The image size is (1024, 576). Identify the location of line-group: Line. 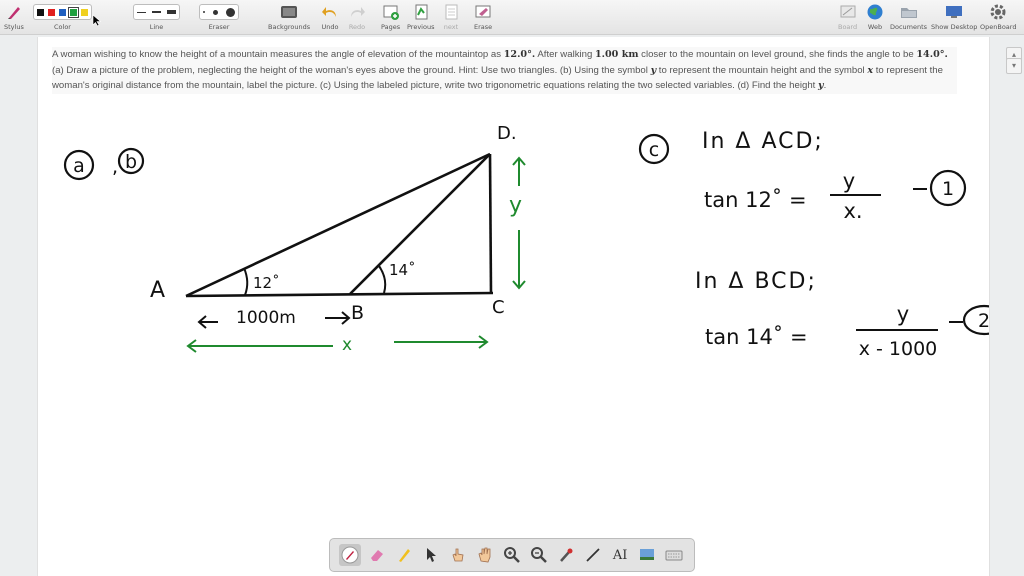
(156, 16).